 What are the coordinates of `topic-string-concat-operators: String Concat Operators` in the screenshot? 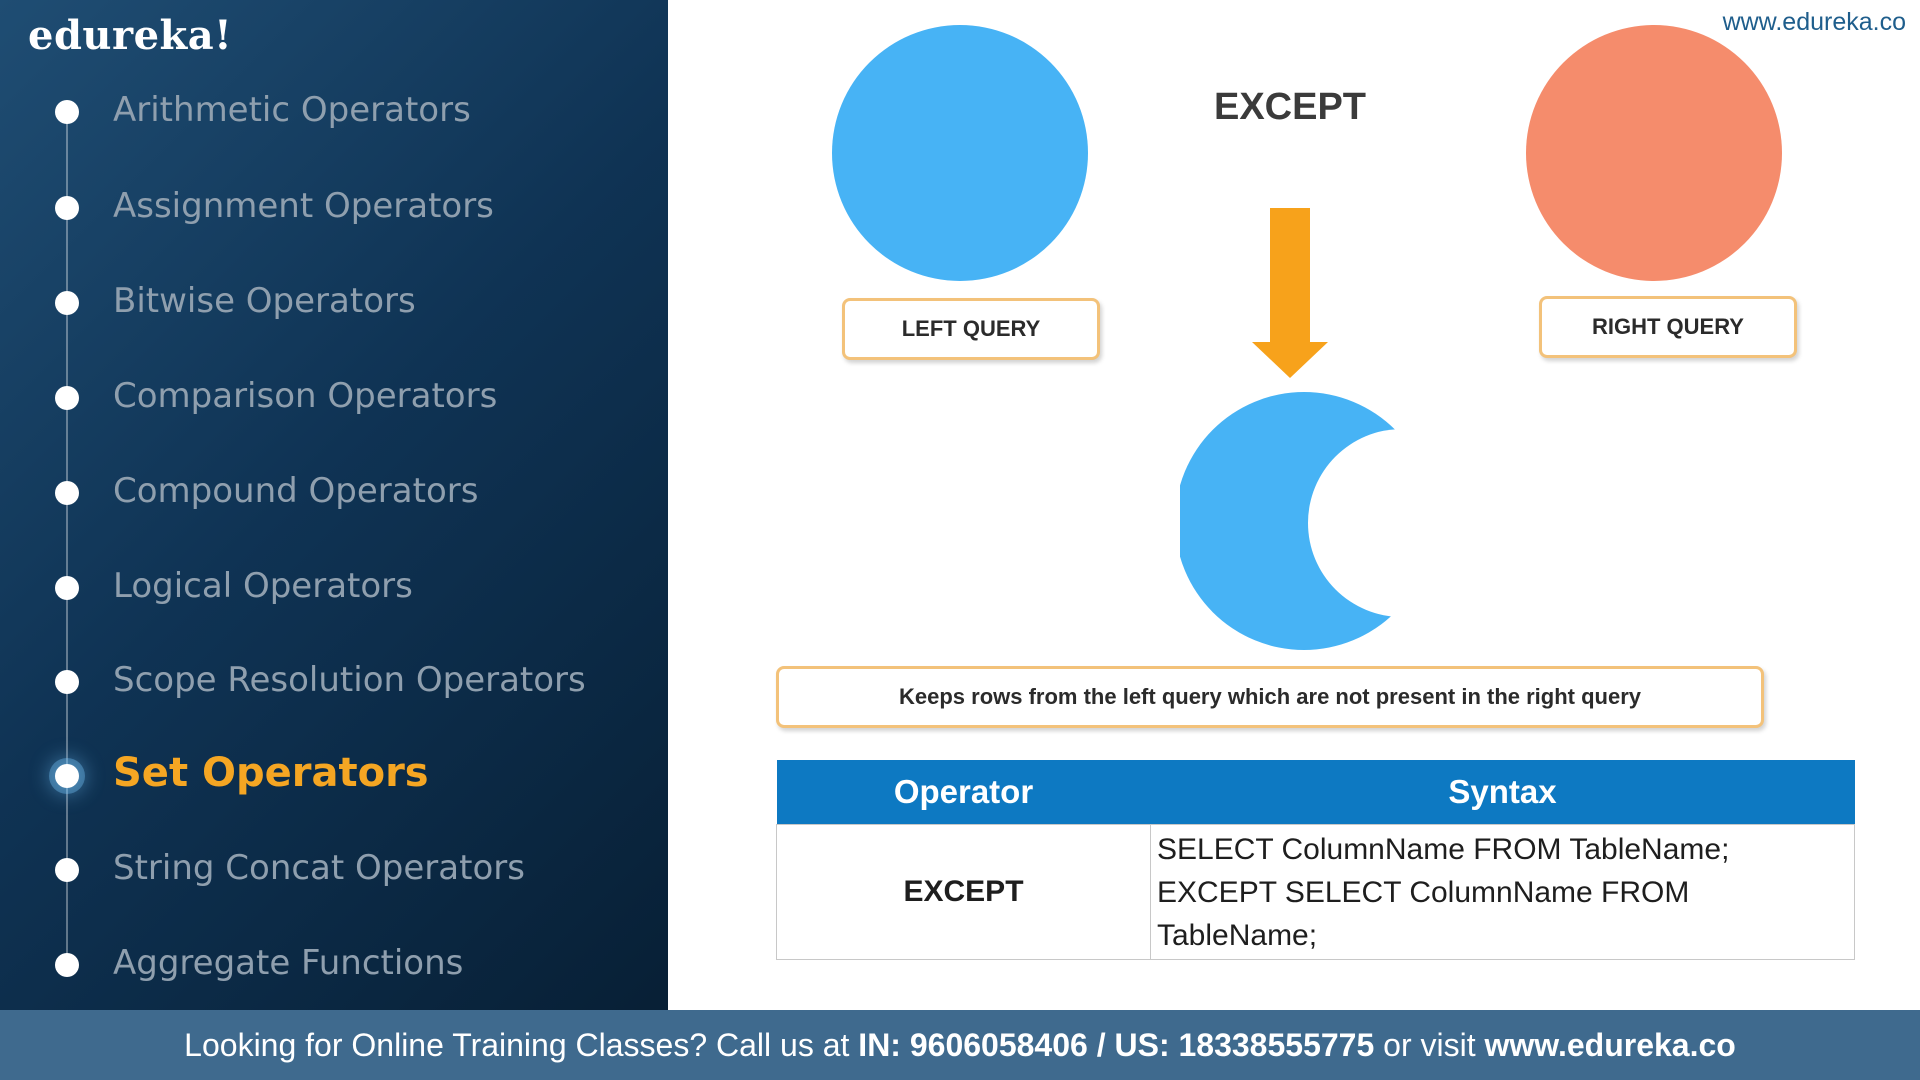 It's located at (334, 870).